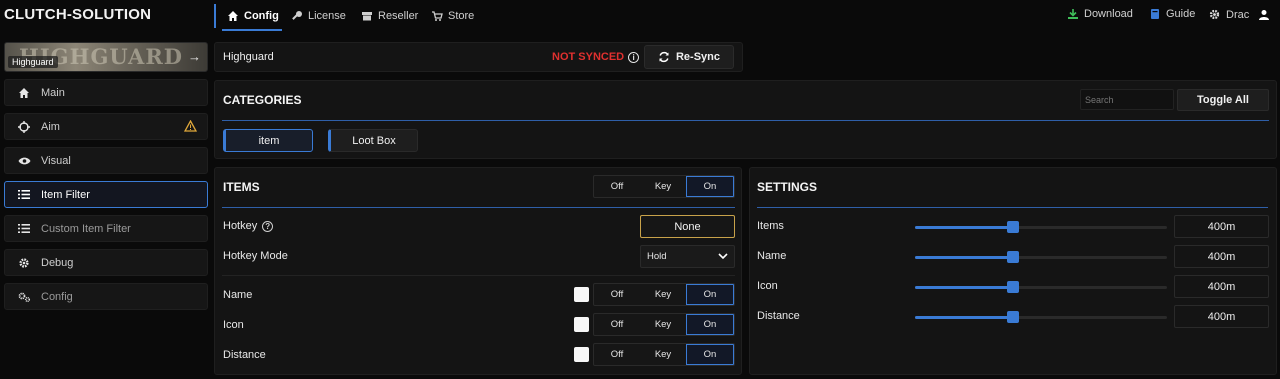 The image size is (1280, 379). What do you see at coordinates (65, 194) in the screenshot?
I see `sidebar-item-label: Item Filter` at bounding box center [65, 194].